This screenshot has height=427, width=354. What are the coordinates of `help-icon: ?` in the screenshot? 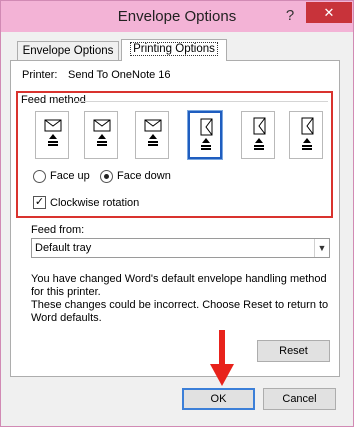 It's located at (290, 16).